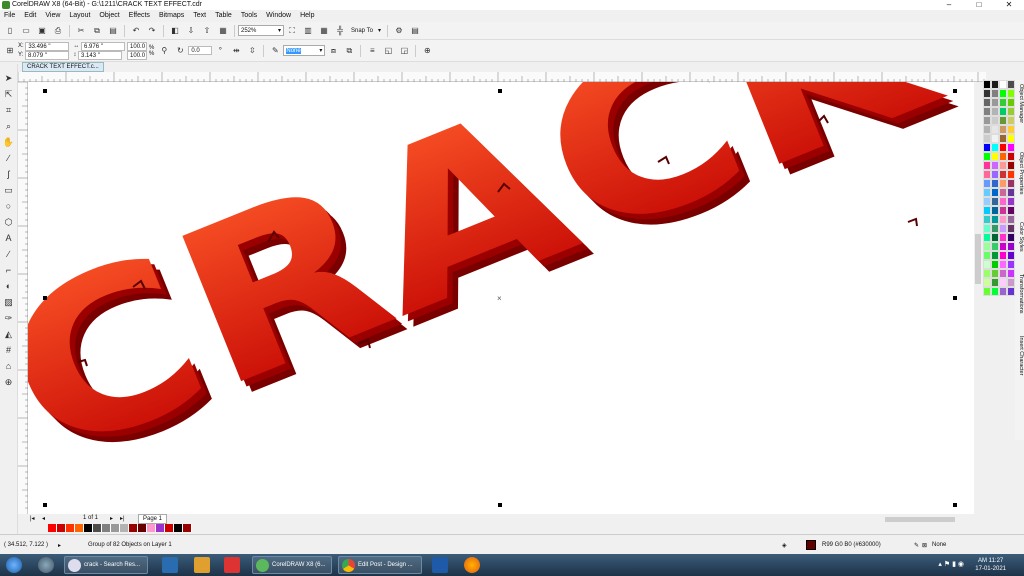 The width and height of the screenshot is (1024, 576). What do you see at coordinates (349, 51) in the screenshot?
I see `break-apart-icon: ⧉` at bounding box center [349, 51].